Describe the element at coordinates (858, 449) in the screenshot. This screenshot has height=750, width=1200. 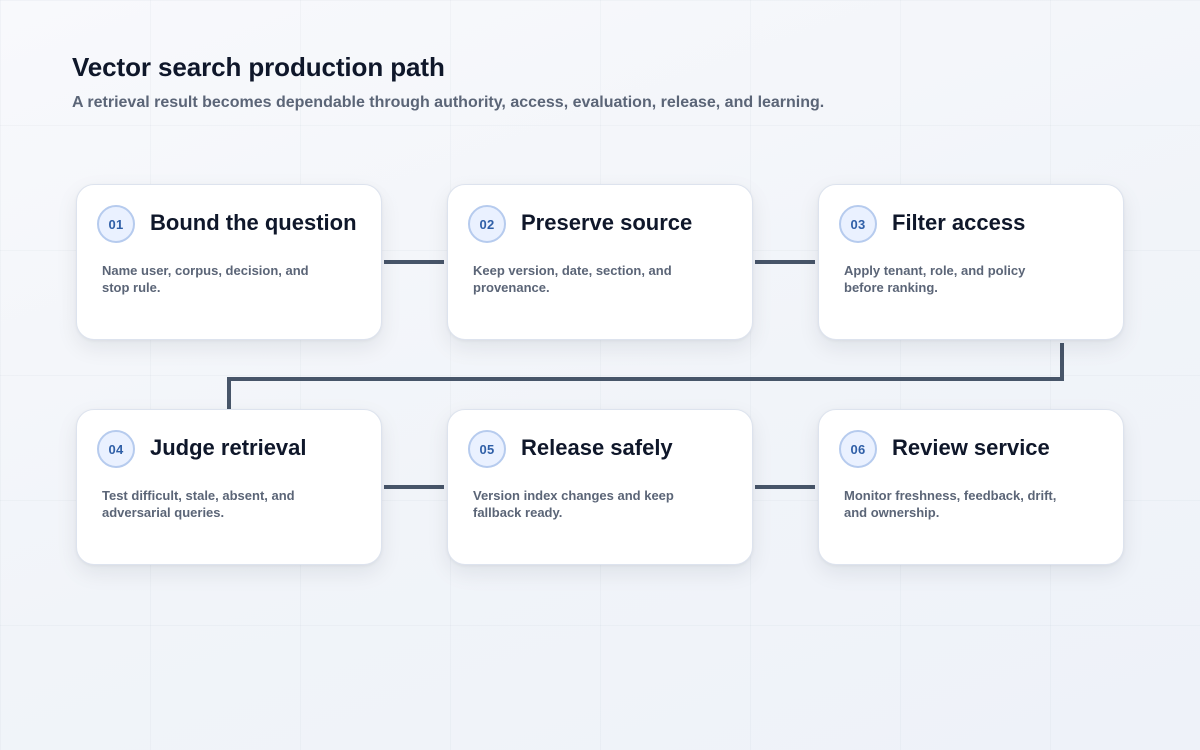
I see `step-number-badge: 06` at that location.